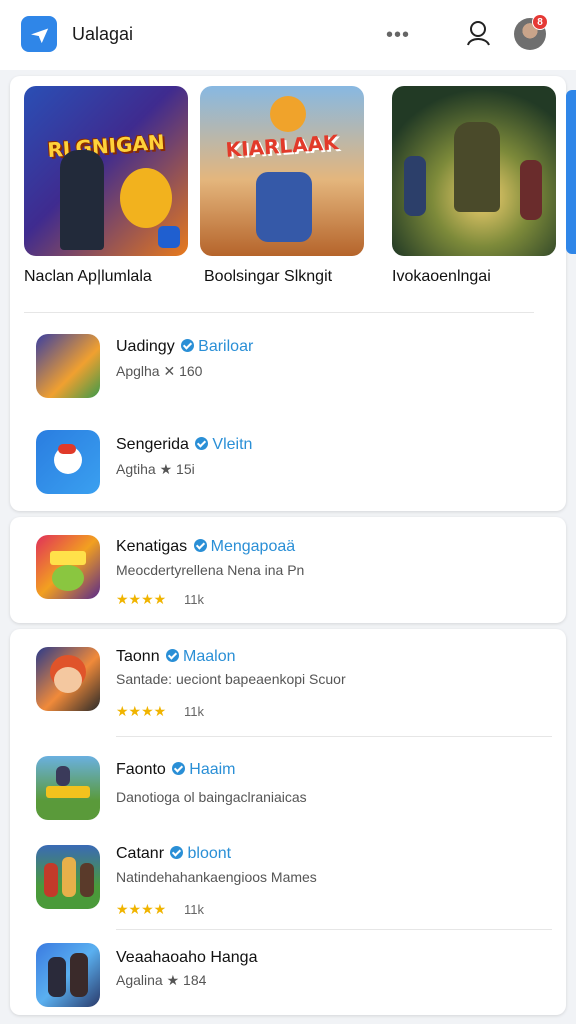  I want to click on app-name: Kenatigas Mengapoaä, so click(205, 547).